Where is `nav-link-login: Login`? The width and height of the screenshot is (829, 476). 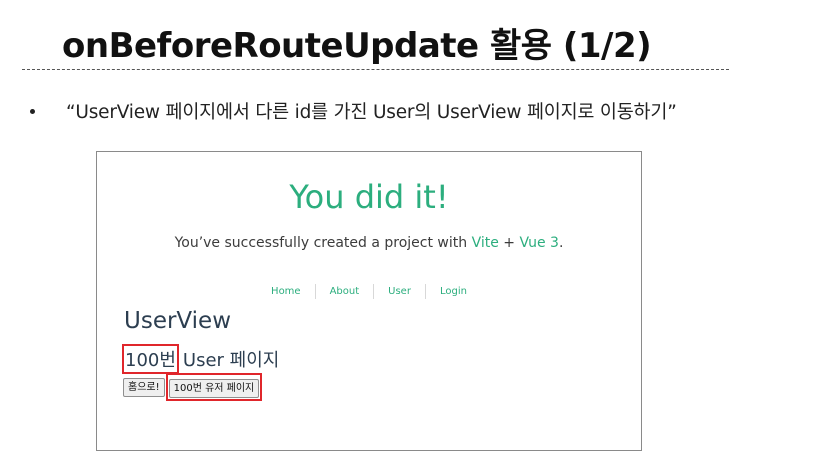
nav-link-login: Login is located at coordinates (452, 291).